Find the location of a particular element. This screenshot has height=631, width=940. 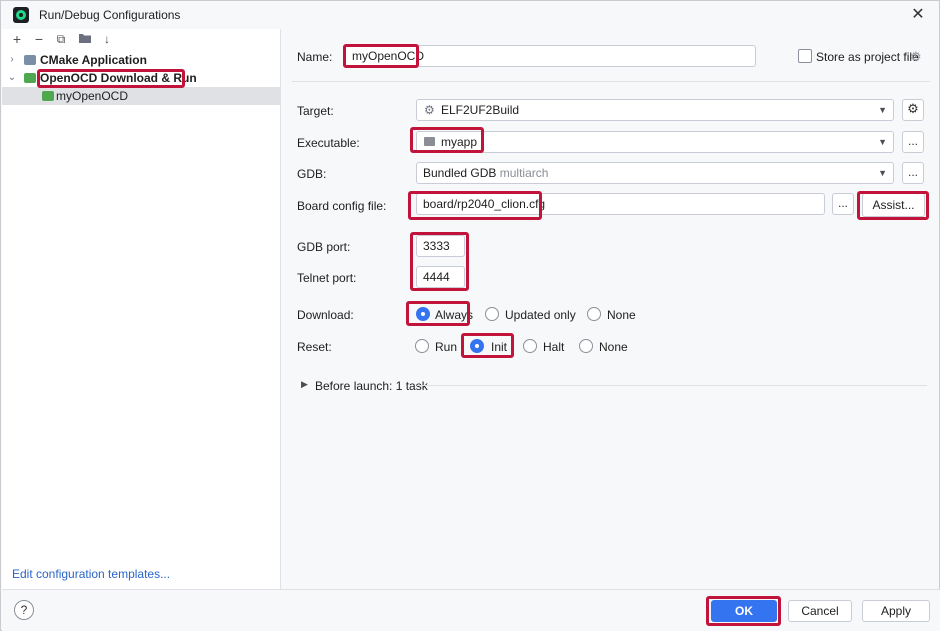

gdb-port-label: GDB port: is located at coordinates (324, 247).